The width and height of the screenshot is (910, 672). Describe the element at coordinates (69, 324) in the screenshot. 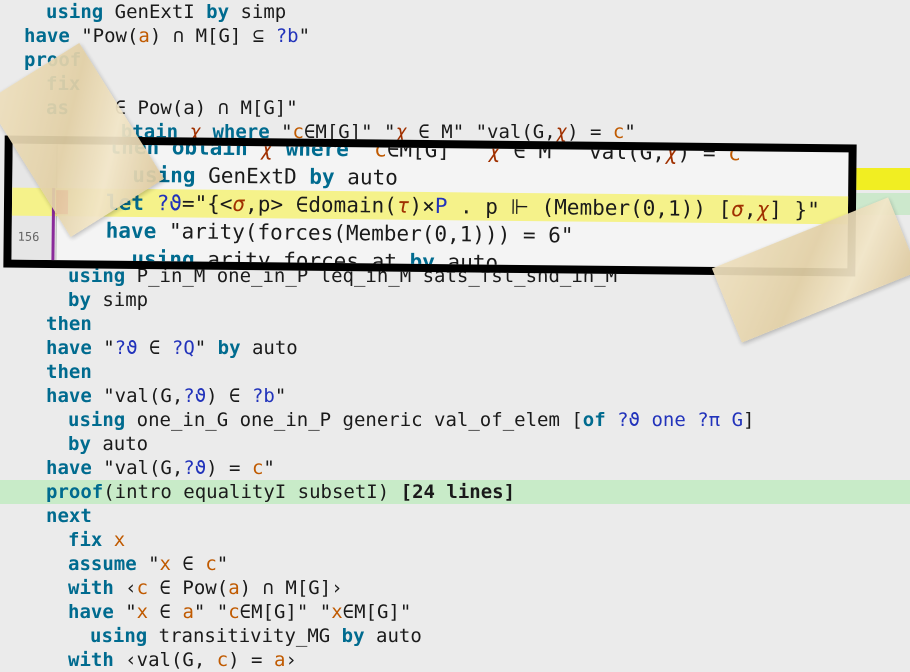

I see `code-token: then` at that location.